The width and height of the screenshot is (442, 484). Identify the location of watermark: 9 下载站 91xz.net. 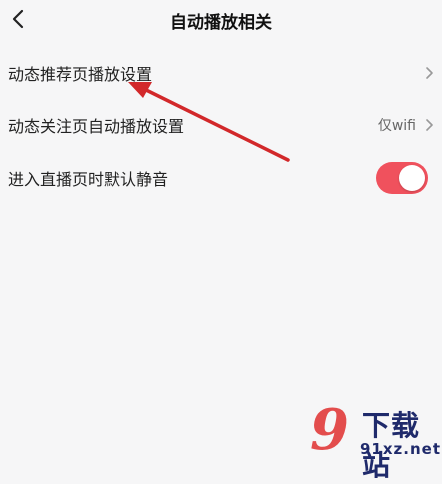
(376, 439).